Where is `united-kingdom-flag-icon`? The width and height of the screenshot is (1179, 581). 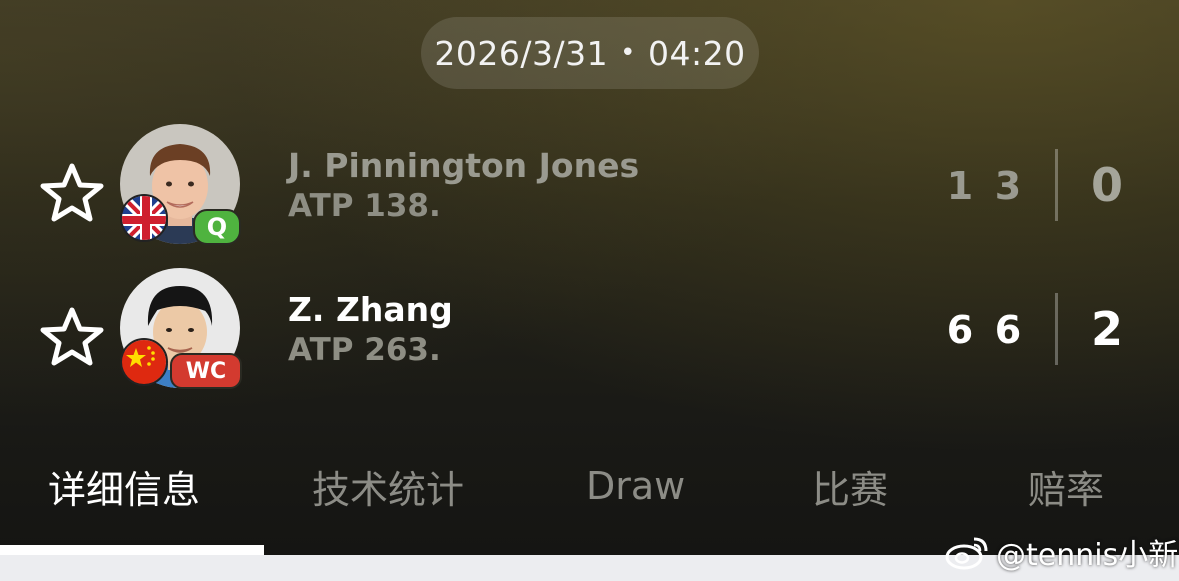
united-kingdom-flag-icon is located at coordinates (144, 218).